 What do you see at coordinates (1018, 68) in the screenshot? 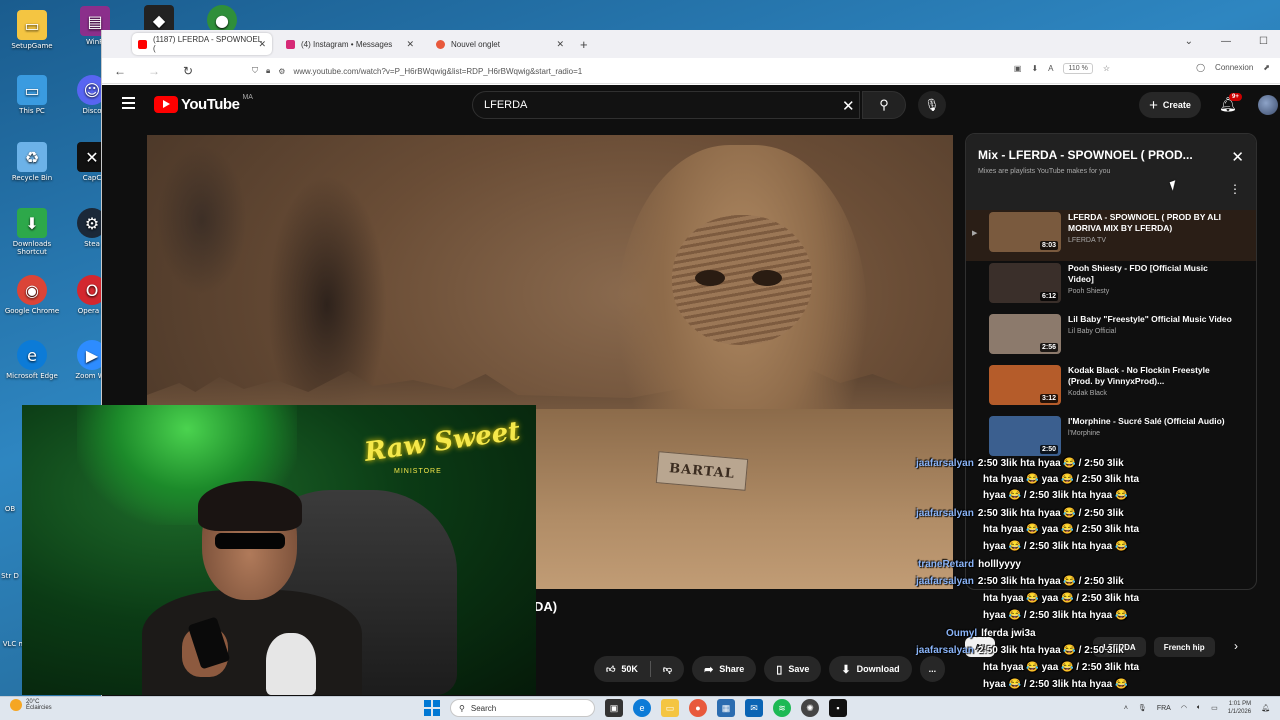
I see `picture-in-picture-icon: ▣` at bounding box center [1018, 68].